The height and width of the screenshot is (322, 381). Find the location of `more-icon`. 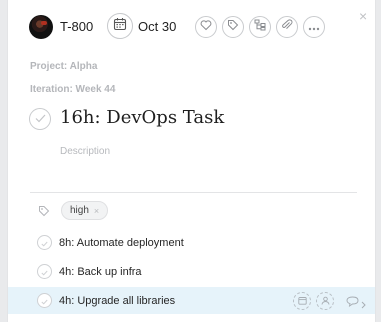

more-icon is located at coordinates (314, 27).